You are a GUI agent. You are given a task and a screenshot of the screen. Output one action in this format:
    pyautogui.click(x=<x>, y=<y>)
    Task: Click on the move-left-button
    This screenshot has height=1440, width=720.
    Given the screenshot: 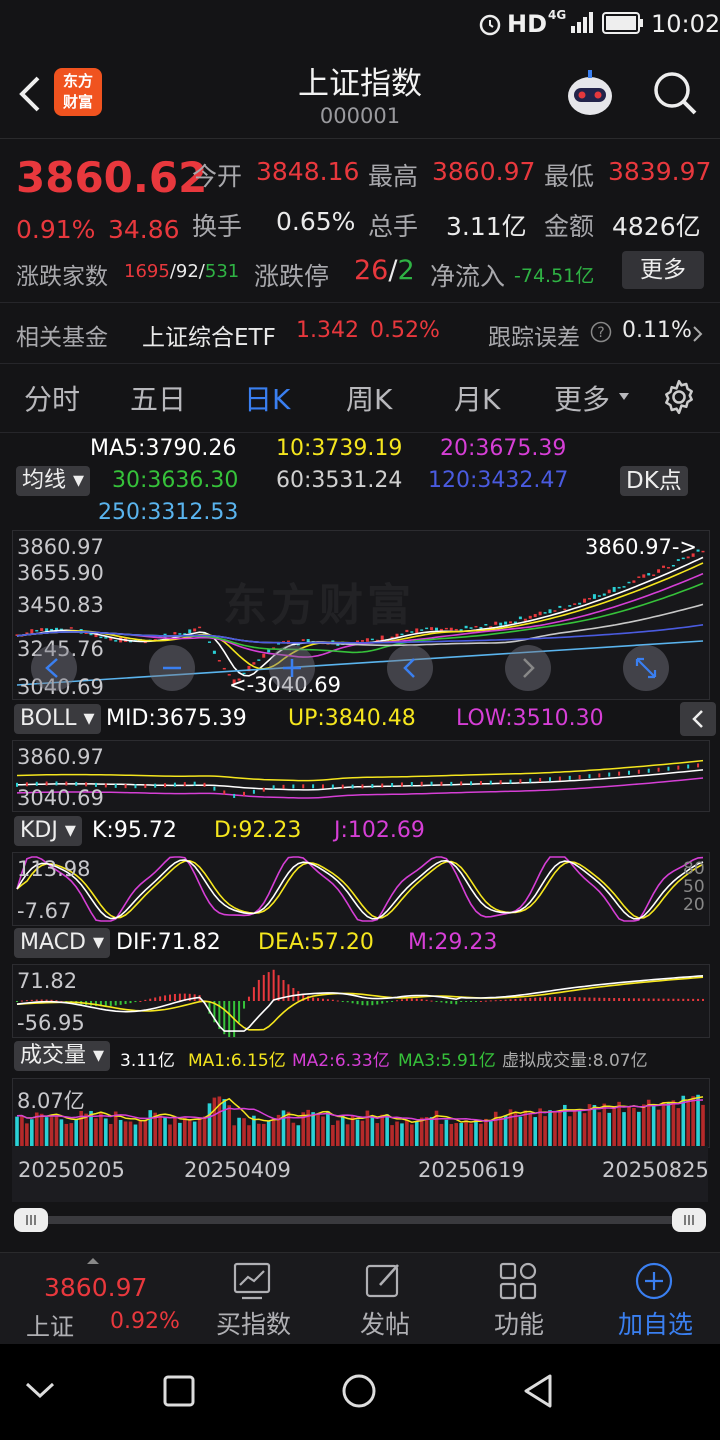 What is the action you would take?
    pyautogui.click(x=54, y=668)
    